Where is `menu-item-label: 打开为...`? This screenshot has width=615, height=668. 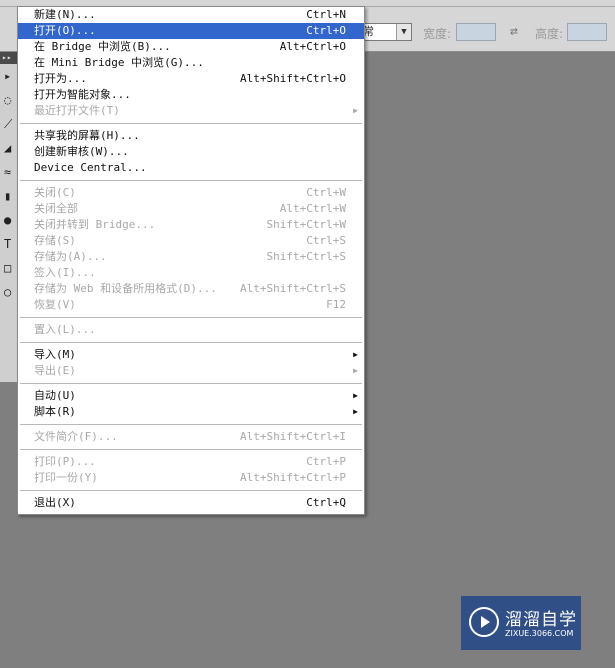 menu-item-label: 打开为... is located at coordinates (60, 78).